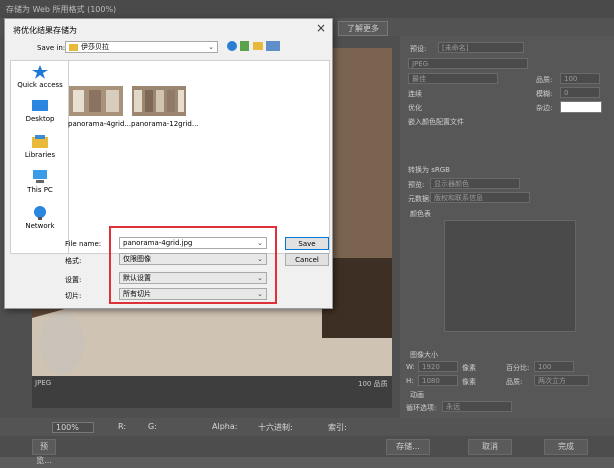 The height and width of the screenshot is (468, 614). I want to click on place-label: Network, so click(40, 226).